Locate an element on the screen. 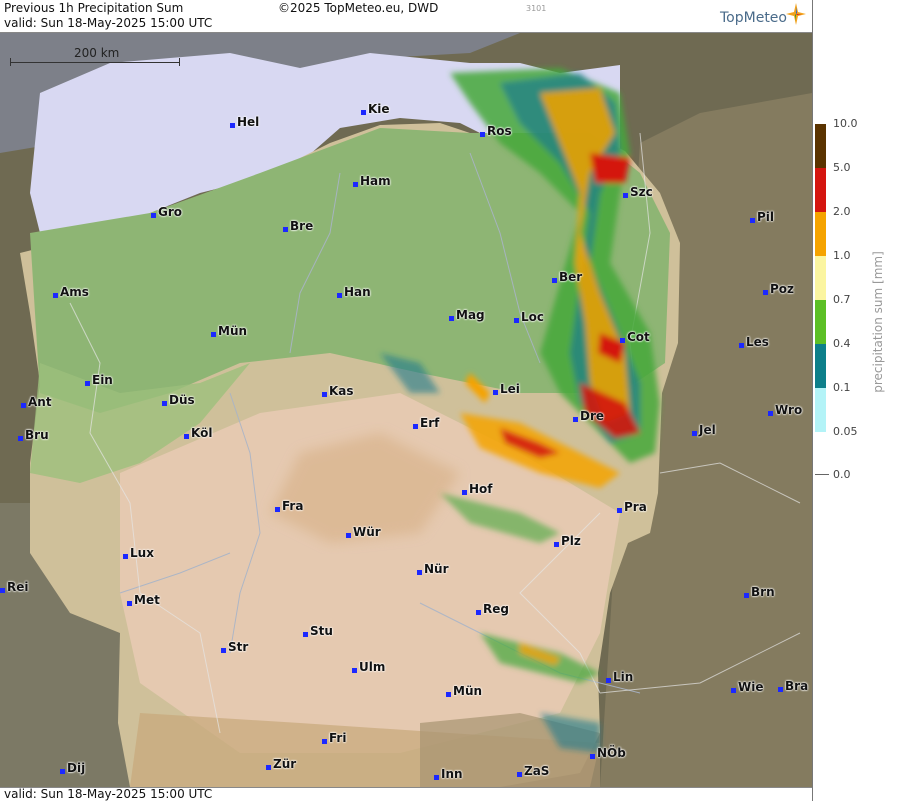 The image size is (904, 802). city-label: Les is located at coordinates (754, 342).